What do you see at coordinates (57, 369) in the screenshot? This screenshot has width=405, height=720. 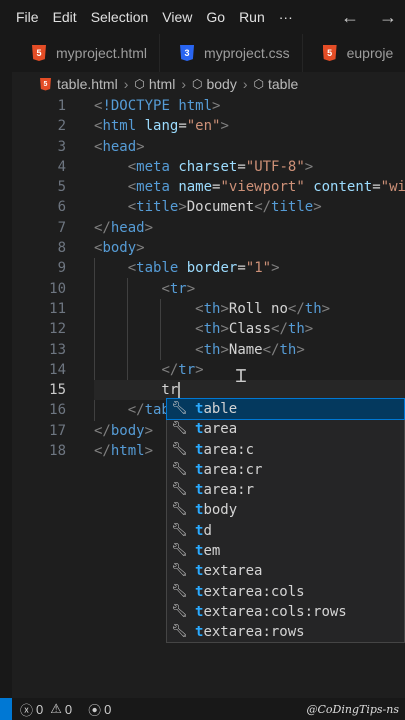 I see `line-number: 14` at bounding box center [57, 369].